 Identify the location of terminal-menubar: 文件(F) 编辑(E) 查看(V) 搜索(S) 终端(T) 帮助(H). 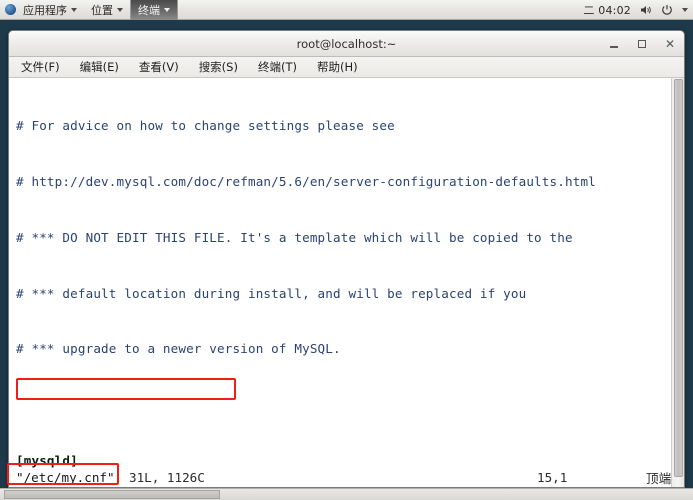
(346, 67).